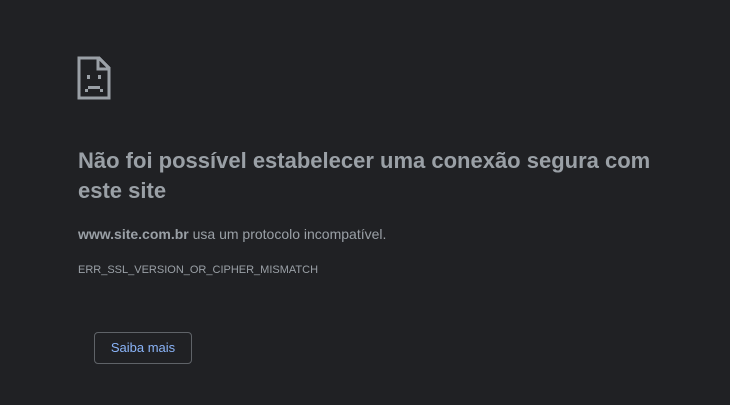 Image resolution: width=730 pixels, height=405 pixels. What do you see at coordinates (287, 234) in the screenshot?
I see `error-description-text: usa um protocolo incompatível.` at bounding box center [287, 234].